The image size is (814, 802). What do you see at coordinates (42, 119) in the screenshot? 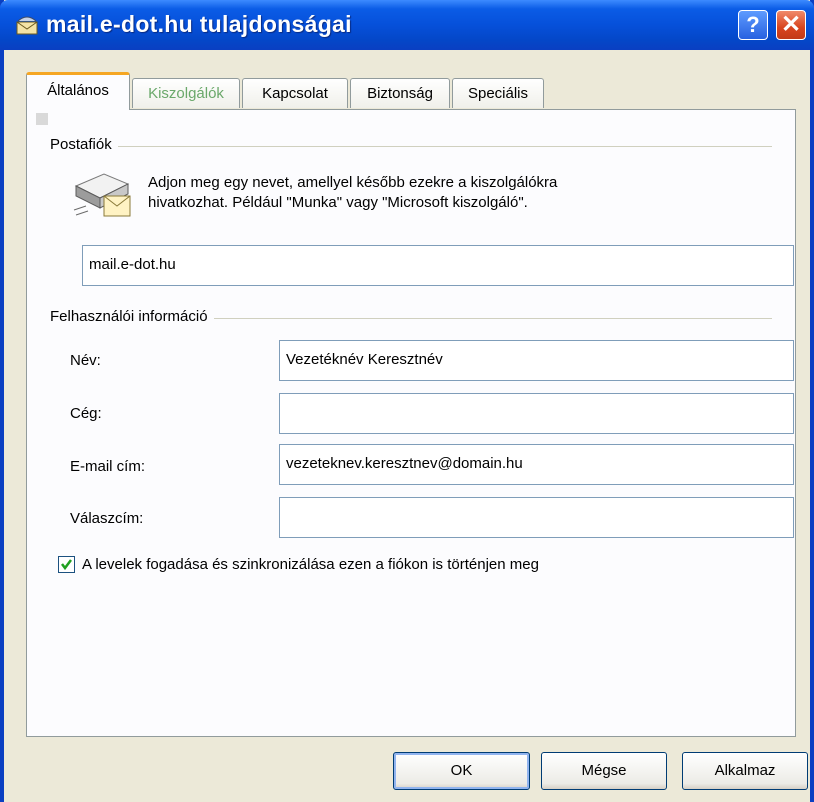
I see `focus-marker` at bounding box center [42, 119].